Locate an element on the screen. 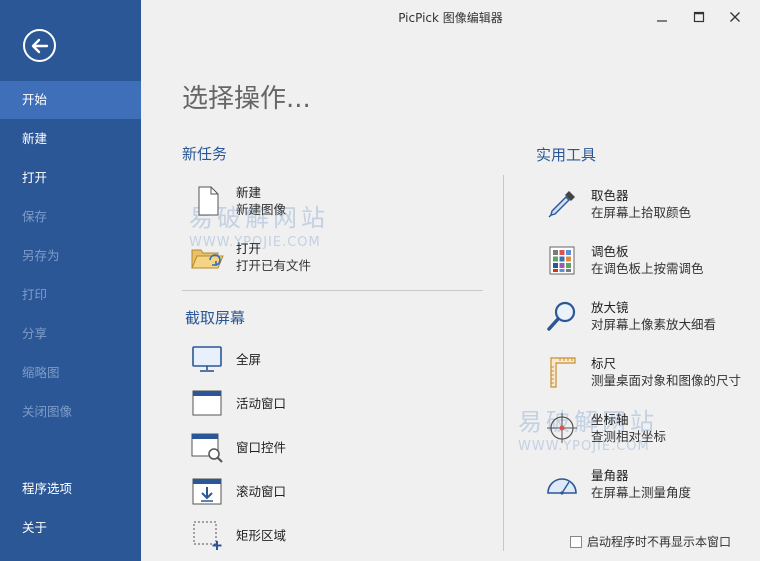 This screenshot has width=760, height=561. crosshair-item: 坐标轴 查测相对坐标 is located at coordinates (605, 428).